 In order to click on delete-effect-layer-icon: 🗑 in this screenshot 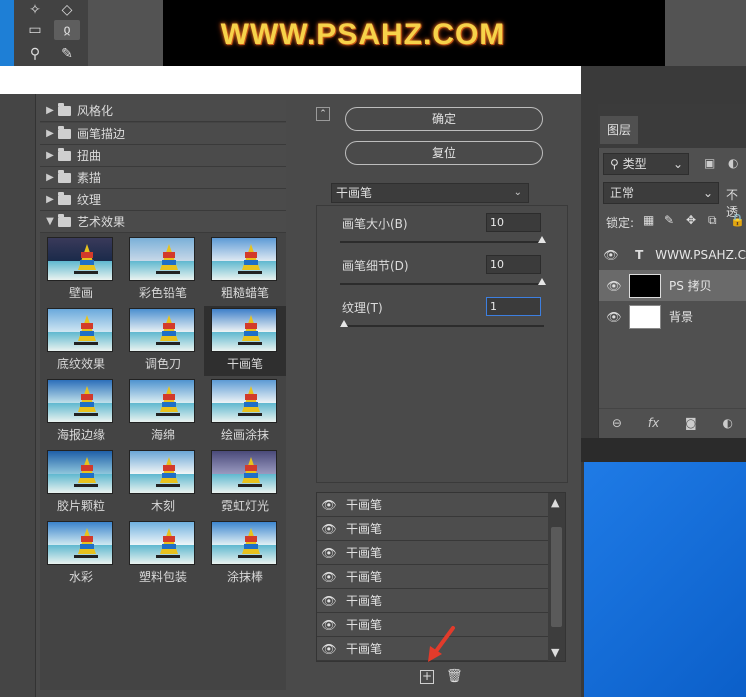, I will do `click(454, 677)`.